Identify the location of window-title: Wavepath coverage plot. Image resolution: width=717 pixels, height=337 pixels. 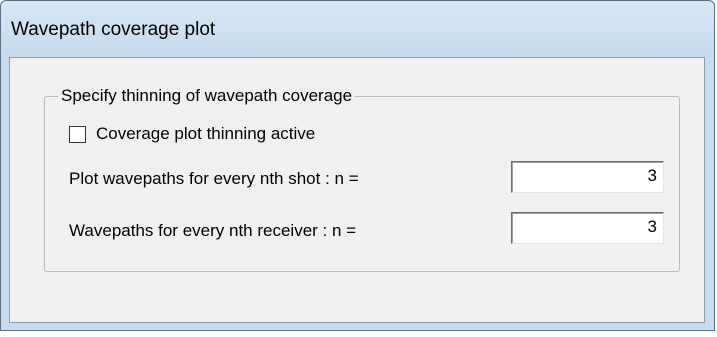
(113, 29).